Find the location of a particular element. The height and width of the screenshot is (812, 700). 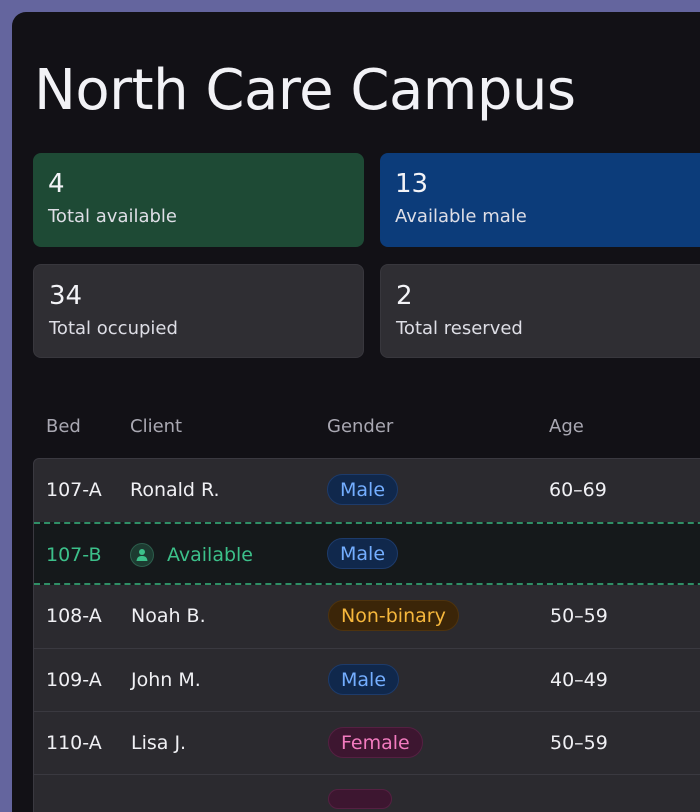

stat-value: 13 is located at coordinates (412, 184).